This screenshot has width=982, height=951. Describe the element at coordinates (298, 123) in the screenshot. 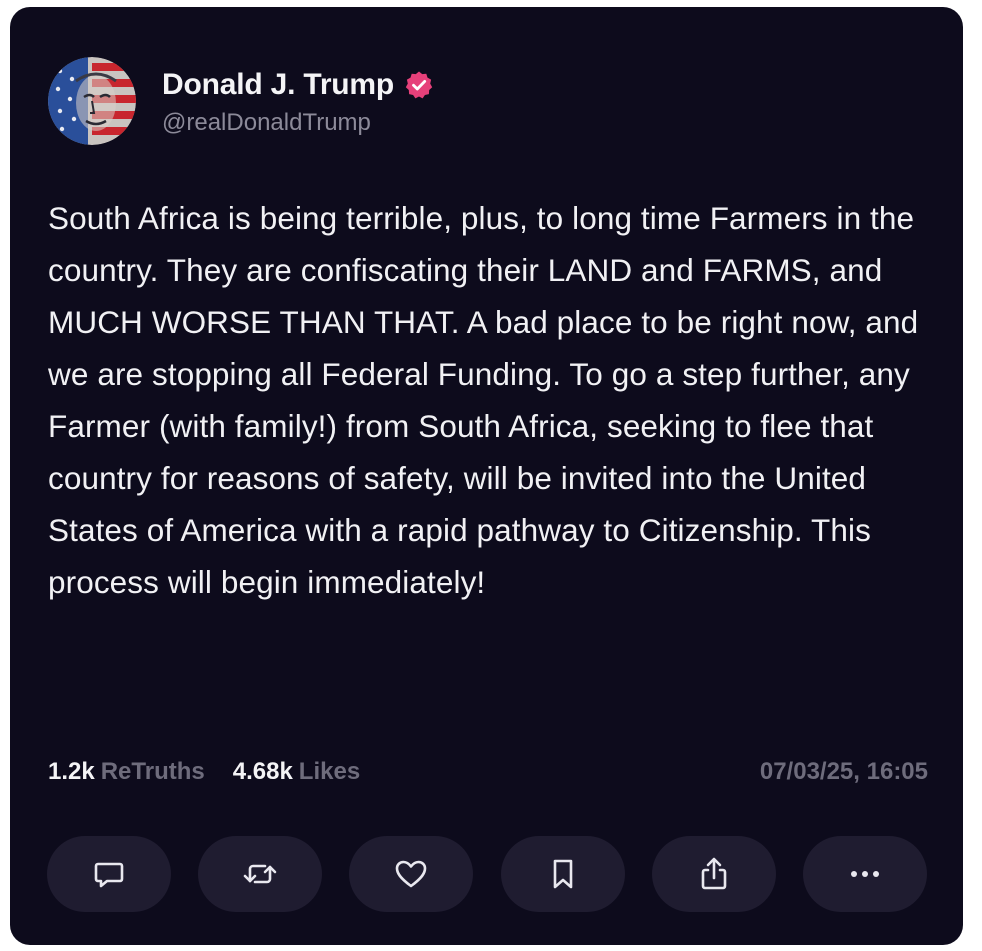

I see `author-handle: @realDonaldTrump` at that location.